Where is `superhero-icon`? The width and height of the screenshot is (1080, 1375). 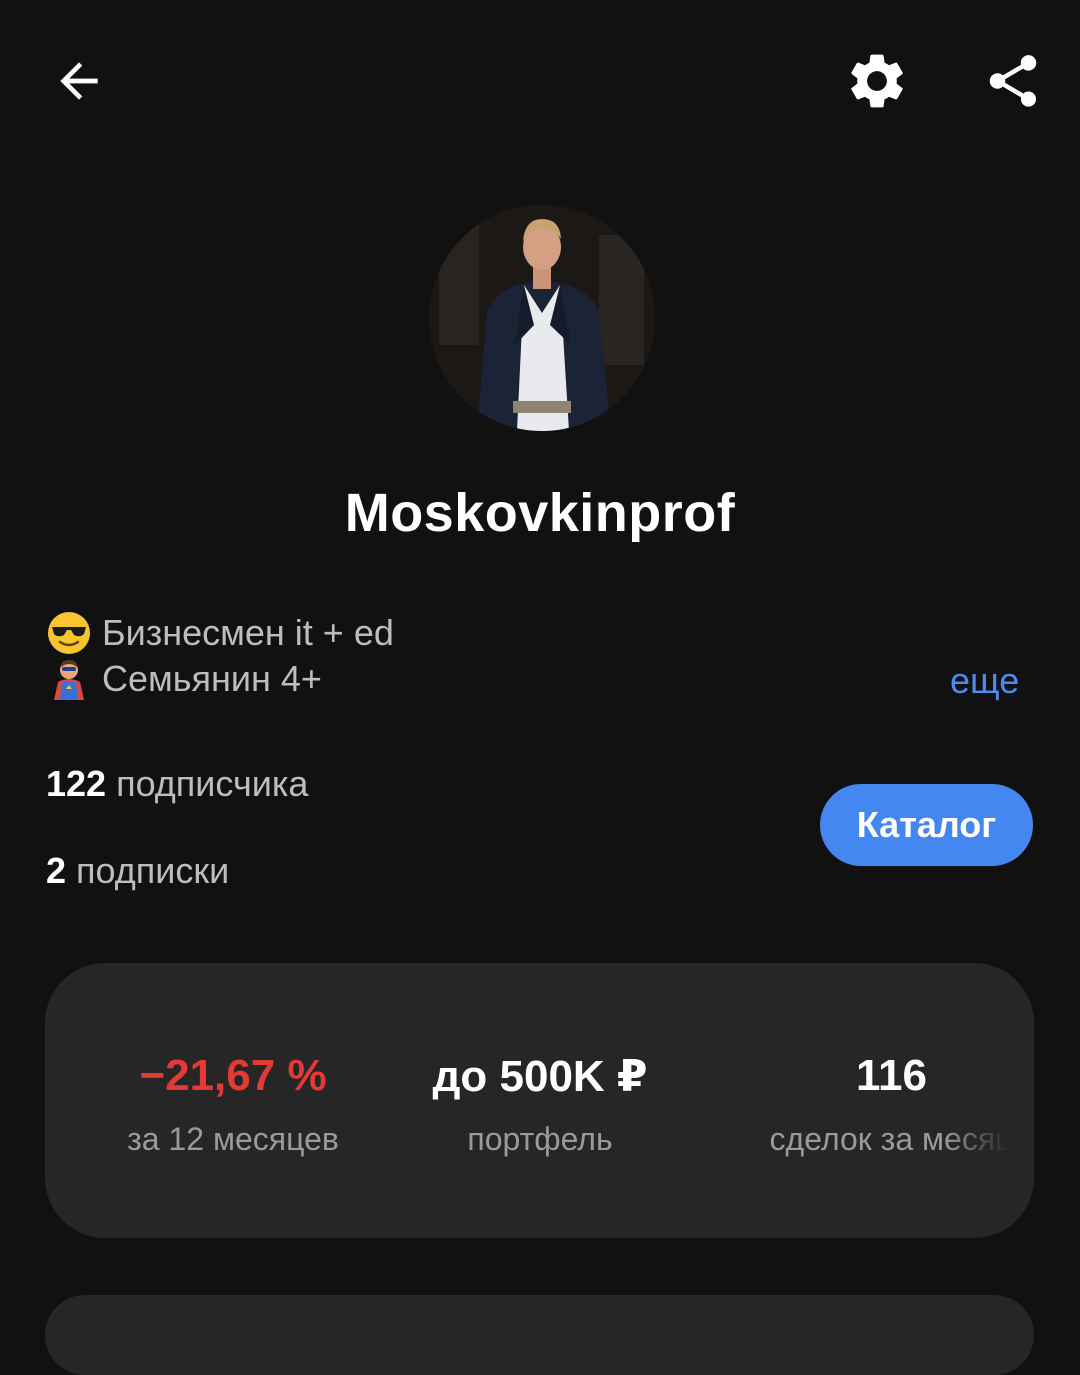
superhero-icon is located at coordinates (69, 679).